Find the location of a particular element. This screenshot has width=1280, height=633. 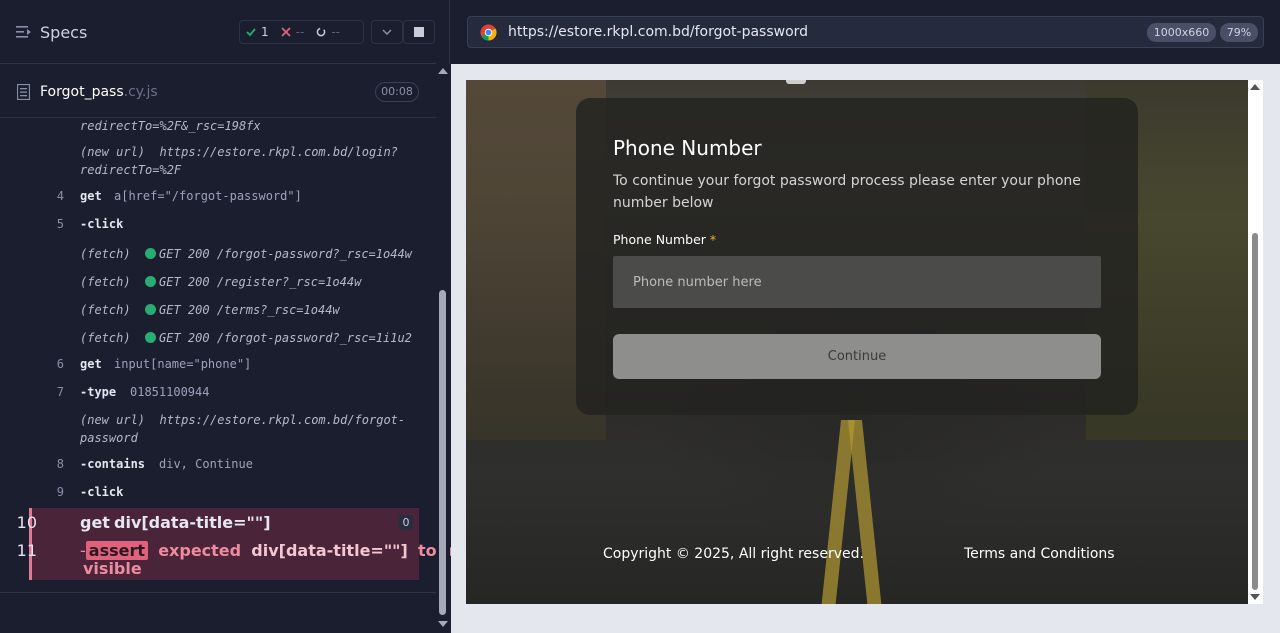

scroll-up-icon is located at coordinates (443, 71).